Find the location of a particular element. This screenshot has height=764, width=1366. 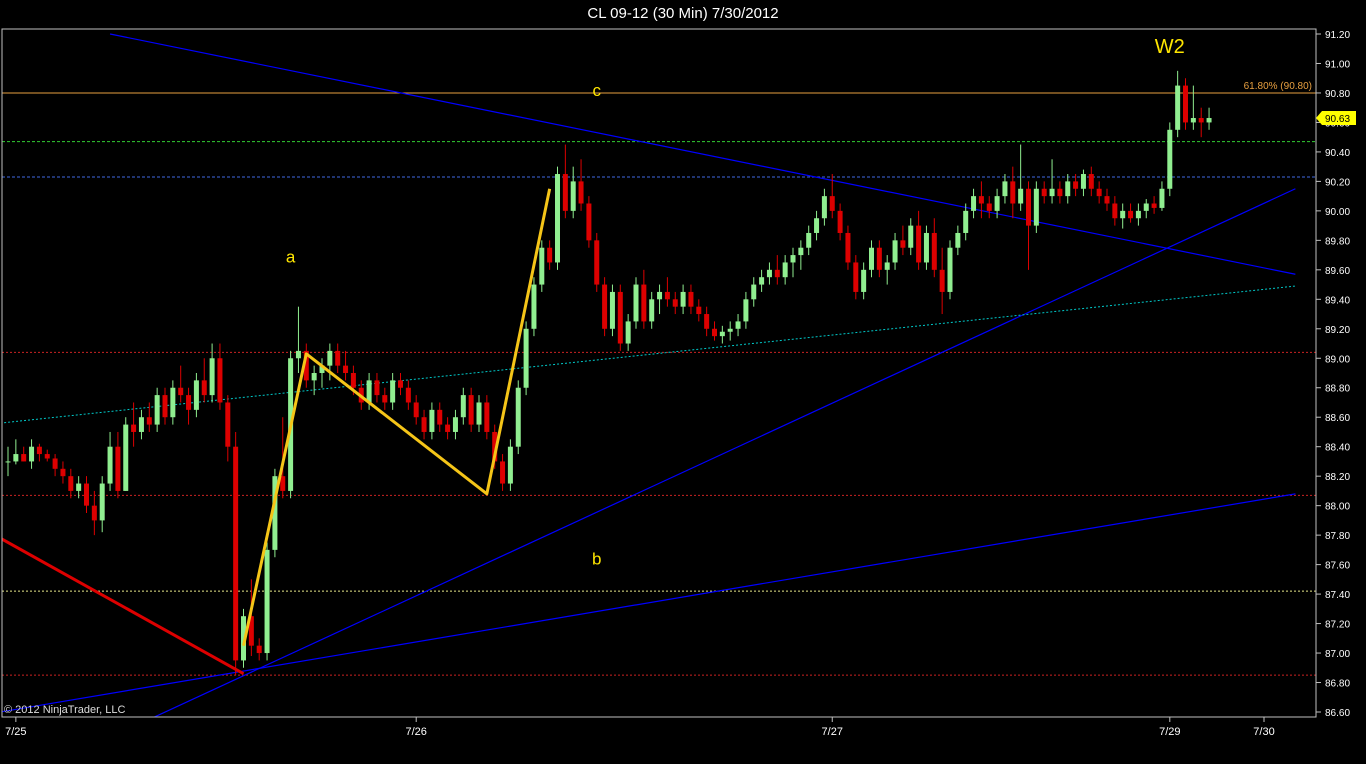

y-tick-label: 89.00 is located at coordinates (1337, 359).